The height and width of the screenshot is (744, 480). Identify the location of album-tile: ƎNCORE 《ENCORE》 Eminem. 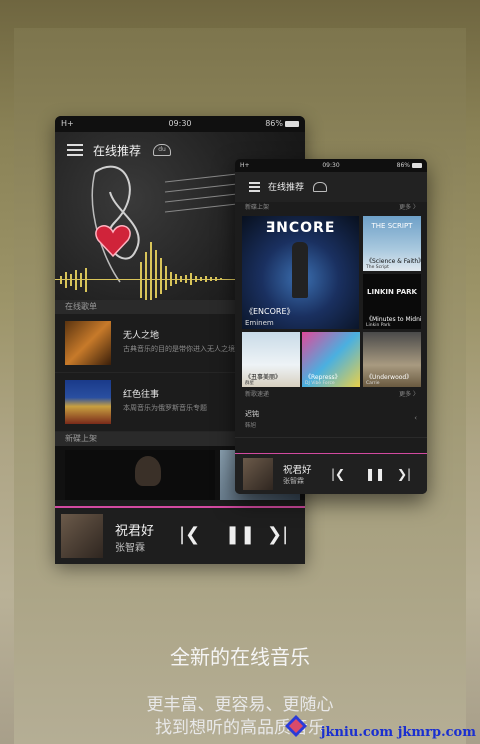
(300, 272).